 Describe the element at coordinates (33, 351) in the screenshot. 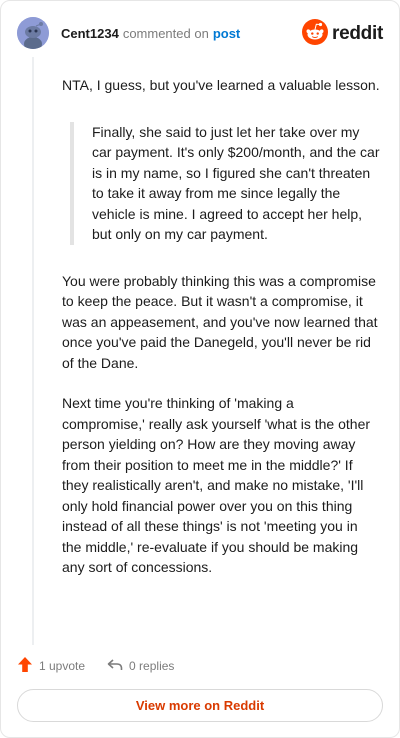

I see `thread-line` at that location.